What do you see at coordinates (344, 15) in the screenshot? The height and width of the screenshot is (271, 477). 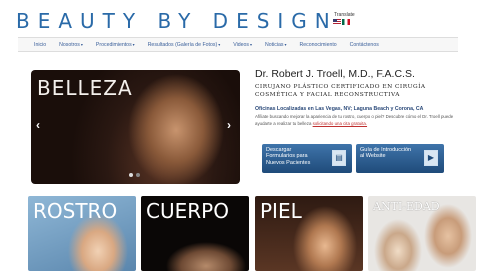 I see `translate-label: Translate` at bounding box center [344, 15].